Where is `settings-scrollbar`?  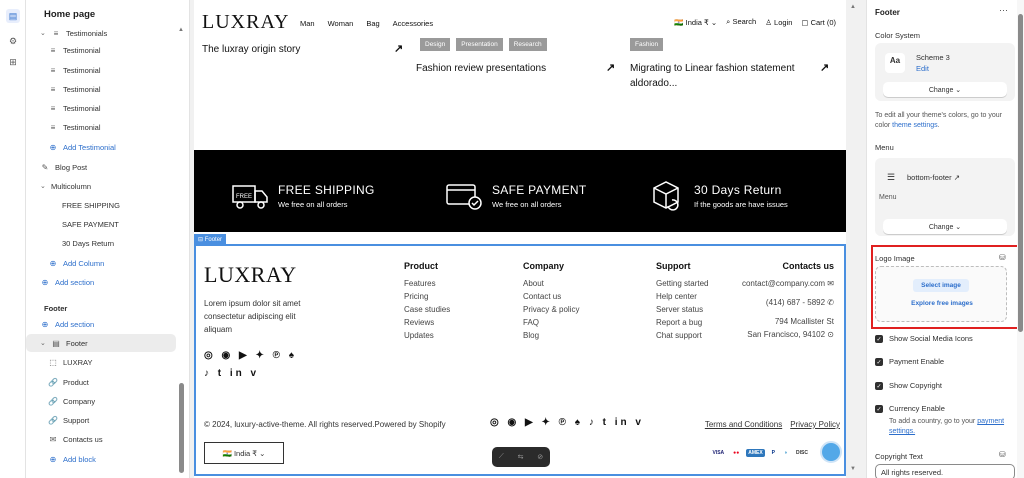 settings-scrollbar is located at coordinates (1020, 239).